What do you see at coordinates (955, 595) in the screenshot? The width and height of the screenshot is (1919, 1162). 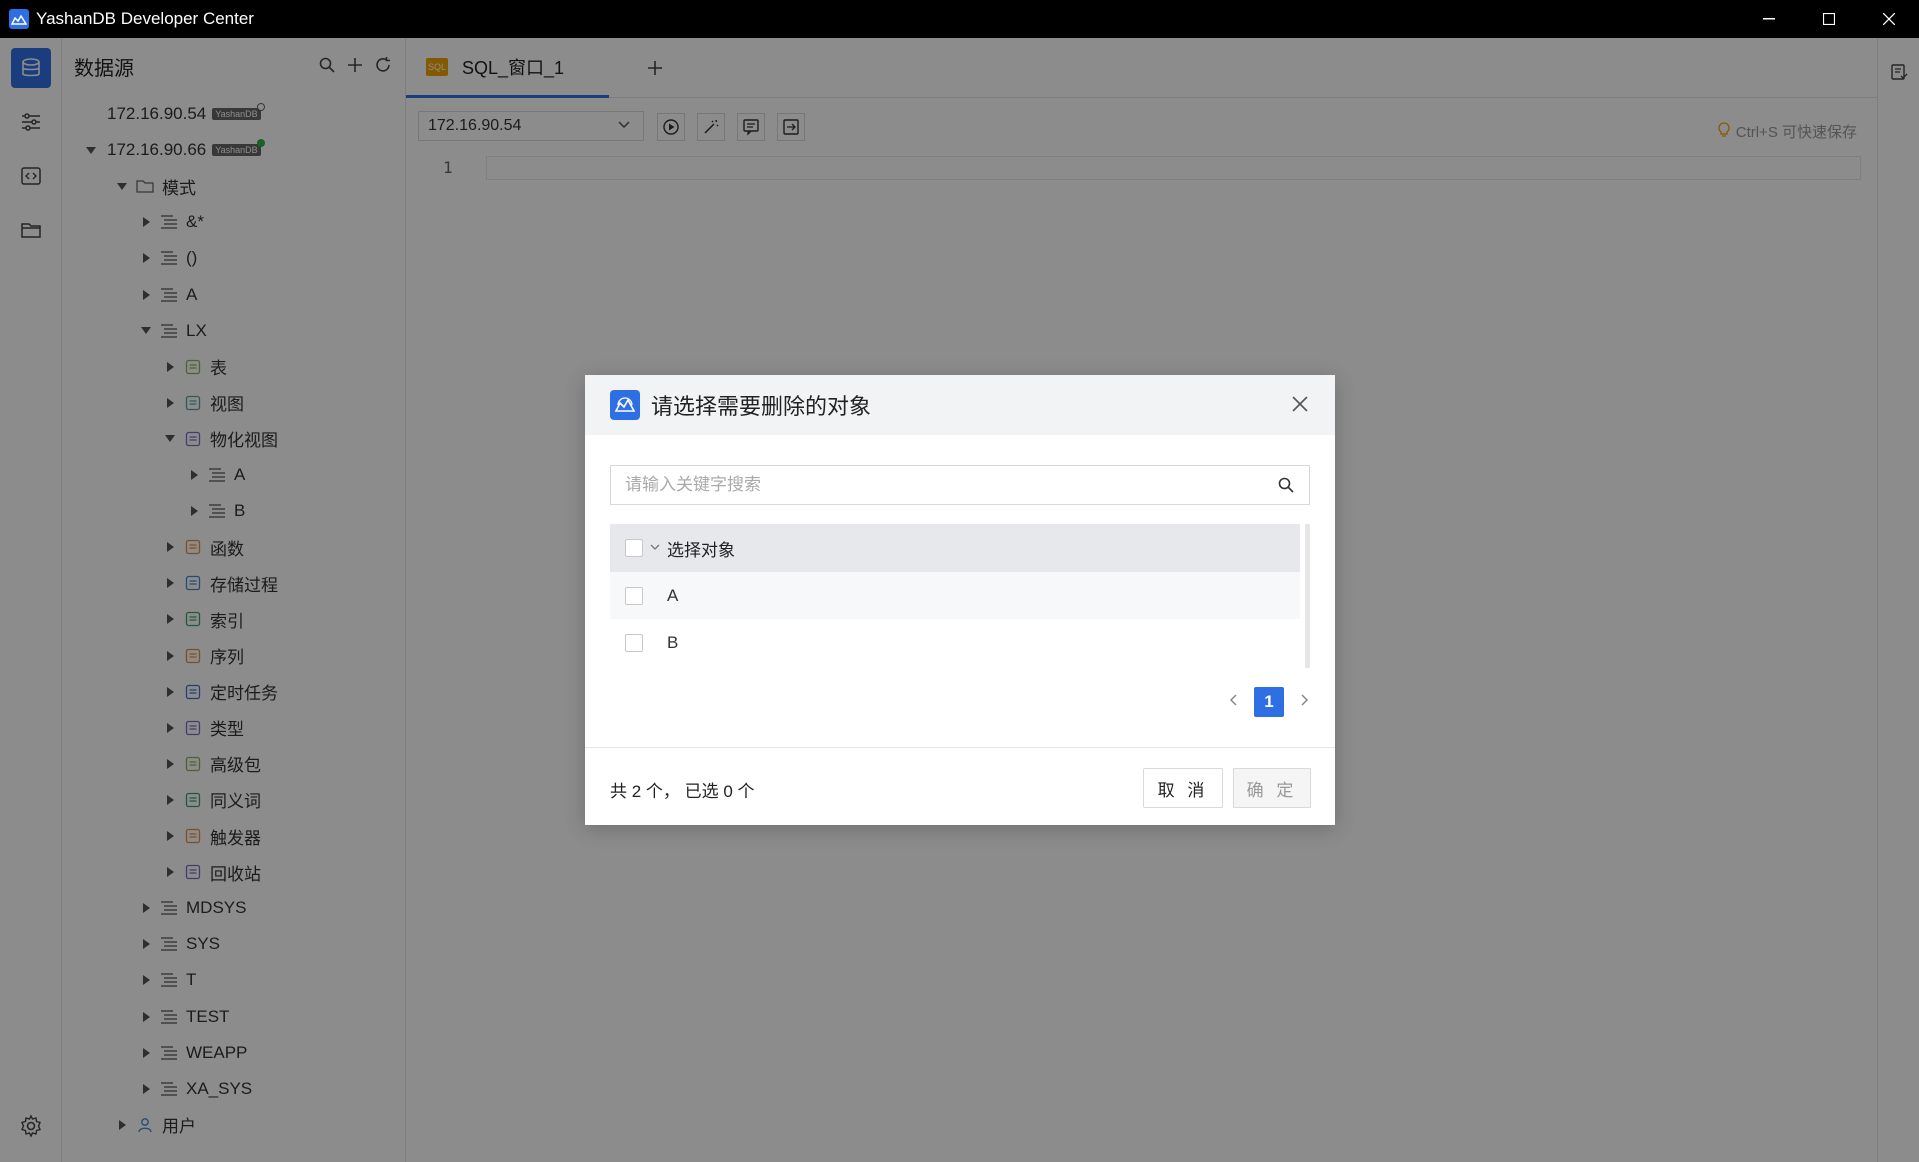 I see `table-row: A` at bounding box center [955, 595].